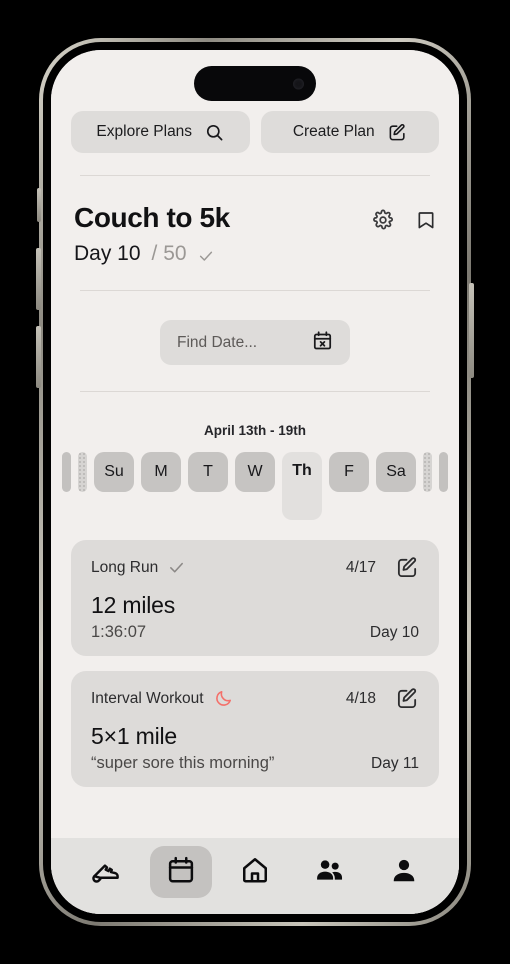 This screenshot has width=510, height=964. I want to click on workout-date: 4/18, so click(360, 698).